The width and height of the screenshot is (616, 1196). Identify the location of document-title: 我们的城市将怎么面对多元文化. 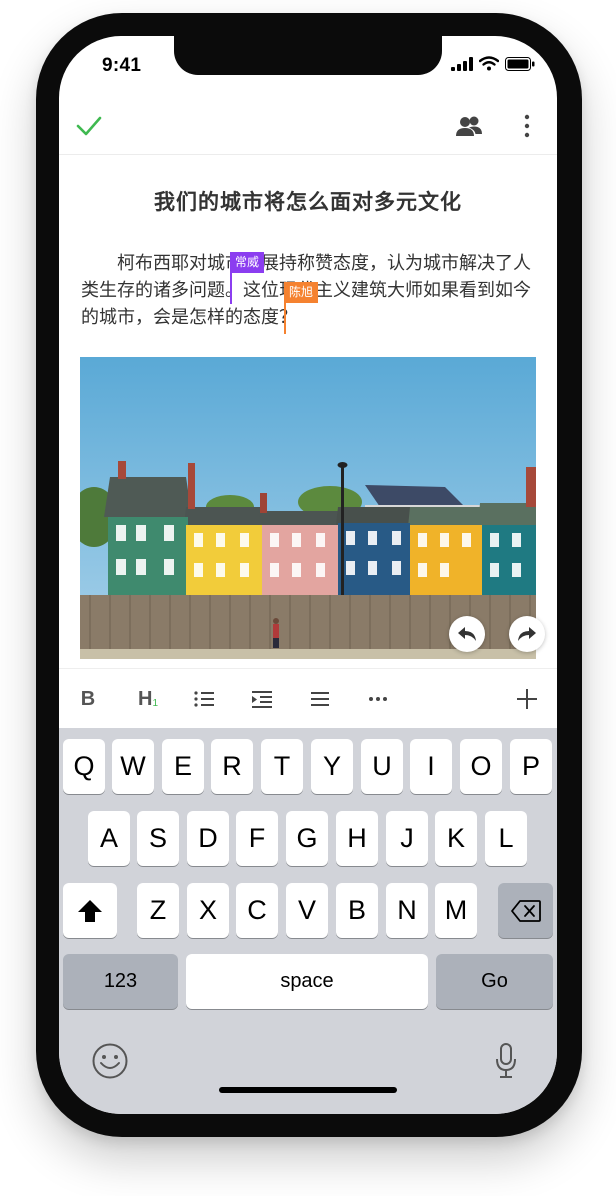
(308, 201).